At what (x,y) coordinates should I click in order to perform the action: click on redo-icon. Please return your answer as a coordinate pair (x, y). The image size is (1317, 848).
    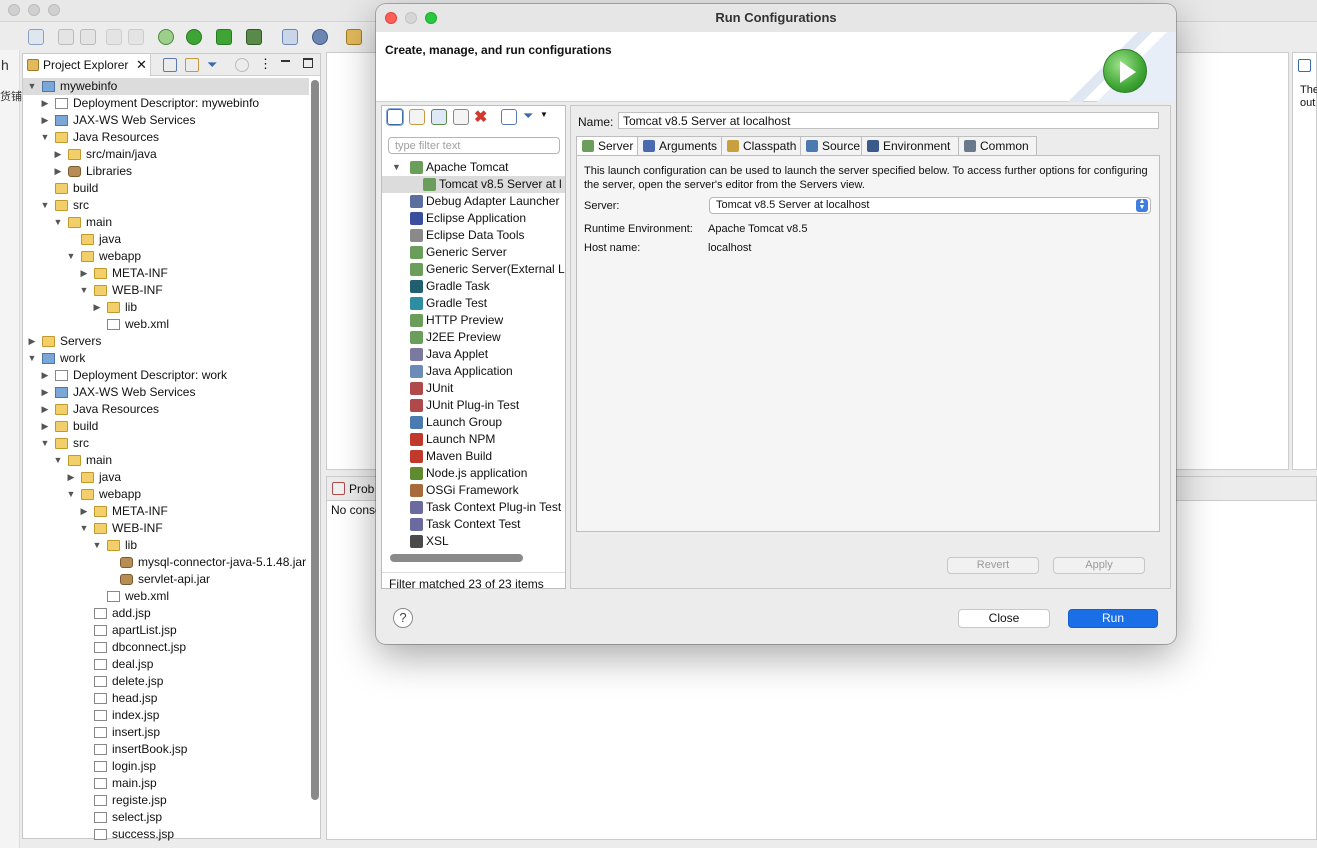
    Looking at the image, I should click on (136, 37).